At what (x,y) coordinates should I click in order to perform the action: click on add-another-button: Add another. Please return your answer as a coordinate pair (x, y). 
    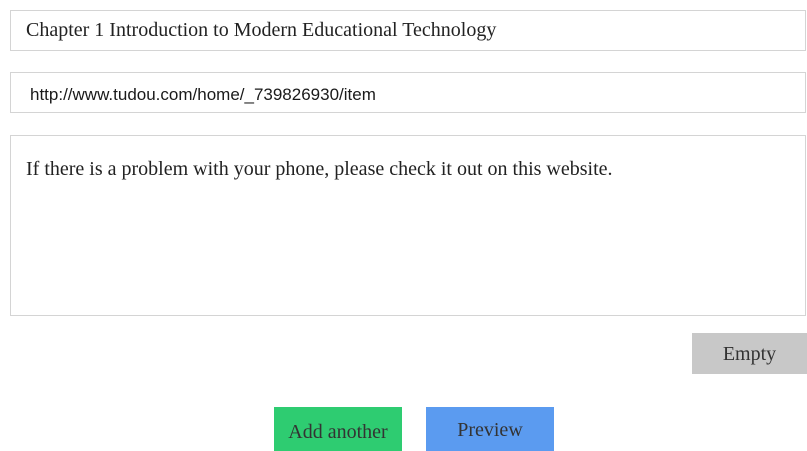
    Looking at the image, I should click on (338, 429).